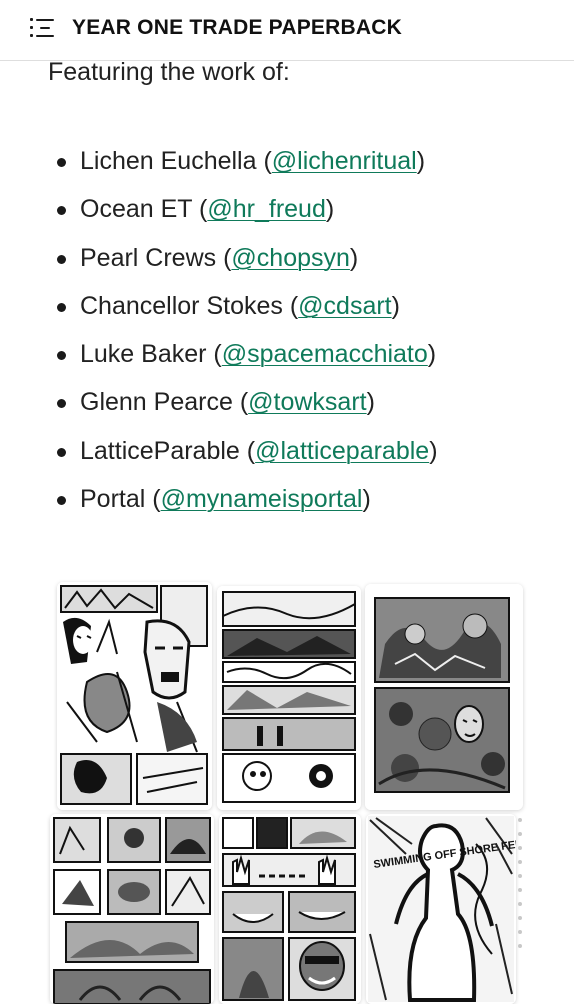 The width and height of the screenshot is (574, 1004). I want to click on artist-handle-link: @cdsart, so click(344, 306).